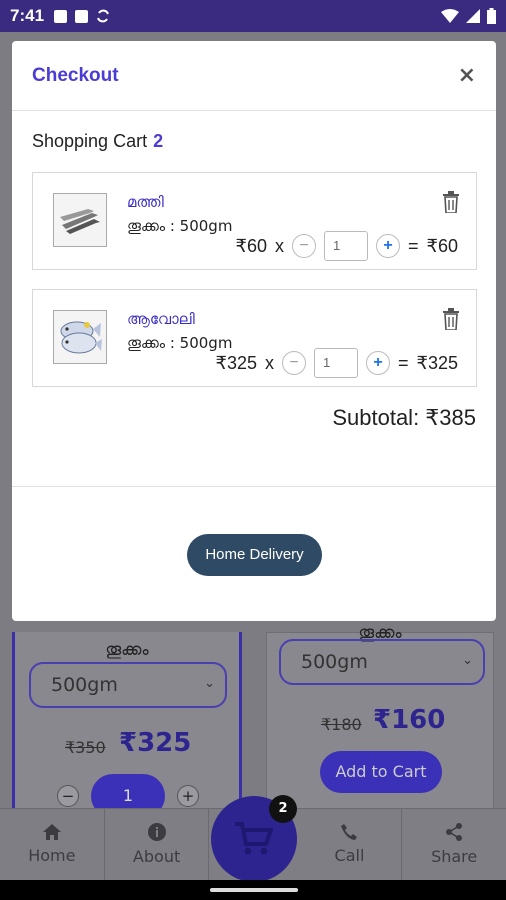 The image size is (506, 900). I want to click on cart-item: മത്തി തൂക്കം : 500gm ₹60 x − 1 + = ₹60, so click(254, 221).